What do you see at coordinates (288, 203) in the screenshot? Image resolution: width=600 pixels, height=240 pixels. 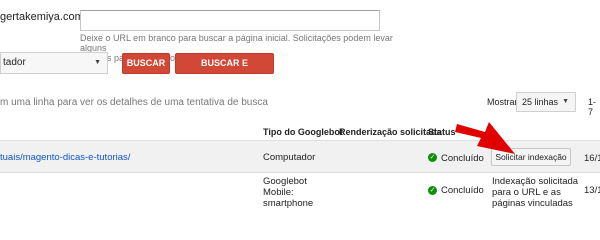 I see `googlebot-line-3: smartphone` at bounding box center [288, 203].